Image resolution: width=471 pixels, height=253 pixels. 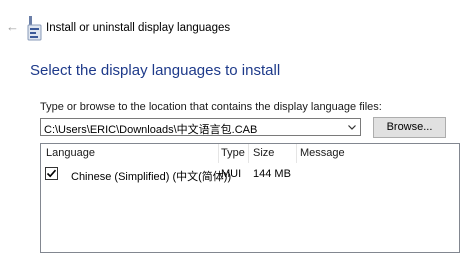 I want to click on path-value: C:\Users\ERIC\Downloads\中文语言包.CAB, so click(x=150, y=129).